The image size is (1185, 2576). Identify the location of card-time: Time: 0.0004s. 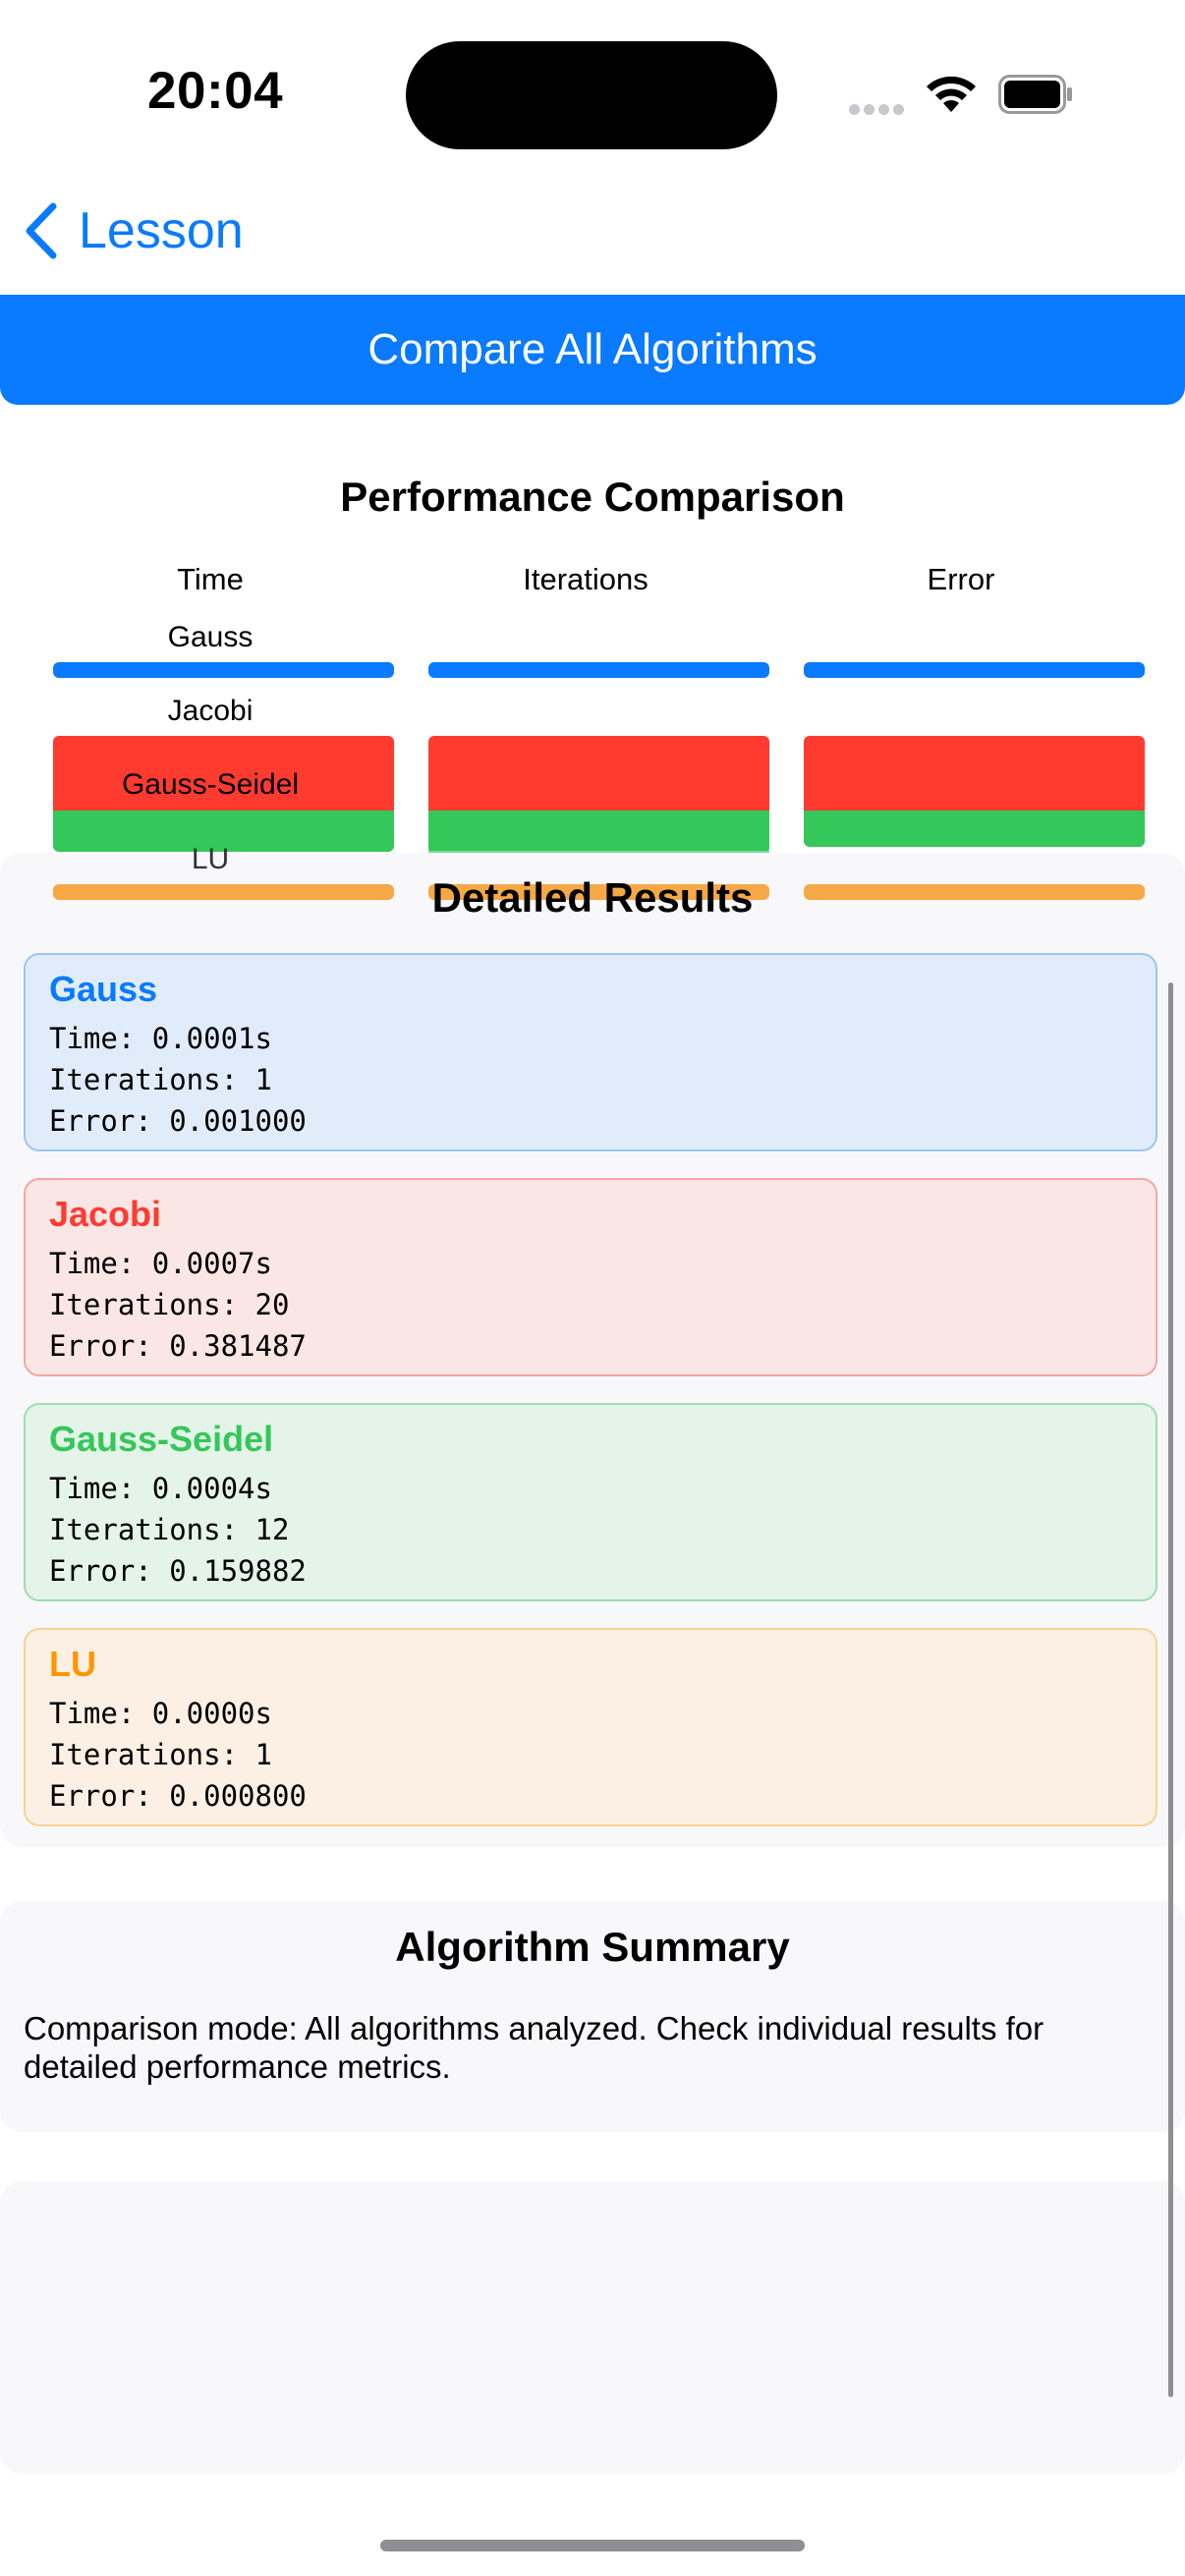
(161, 1488).